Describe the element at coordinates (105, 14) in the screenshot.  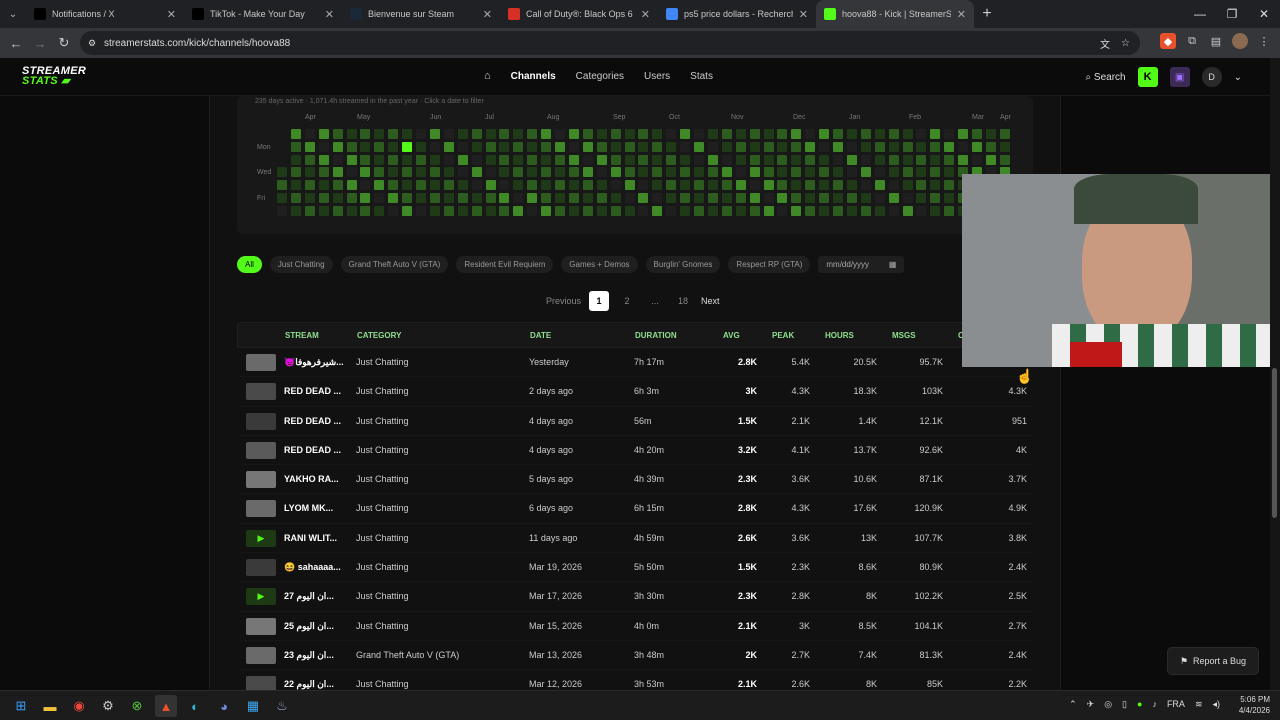
I see `browser-tab: Notifications / X ✕` at that location.